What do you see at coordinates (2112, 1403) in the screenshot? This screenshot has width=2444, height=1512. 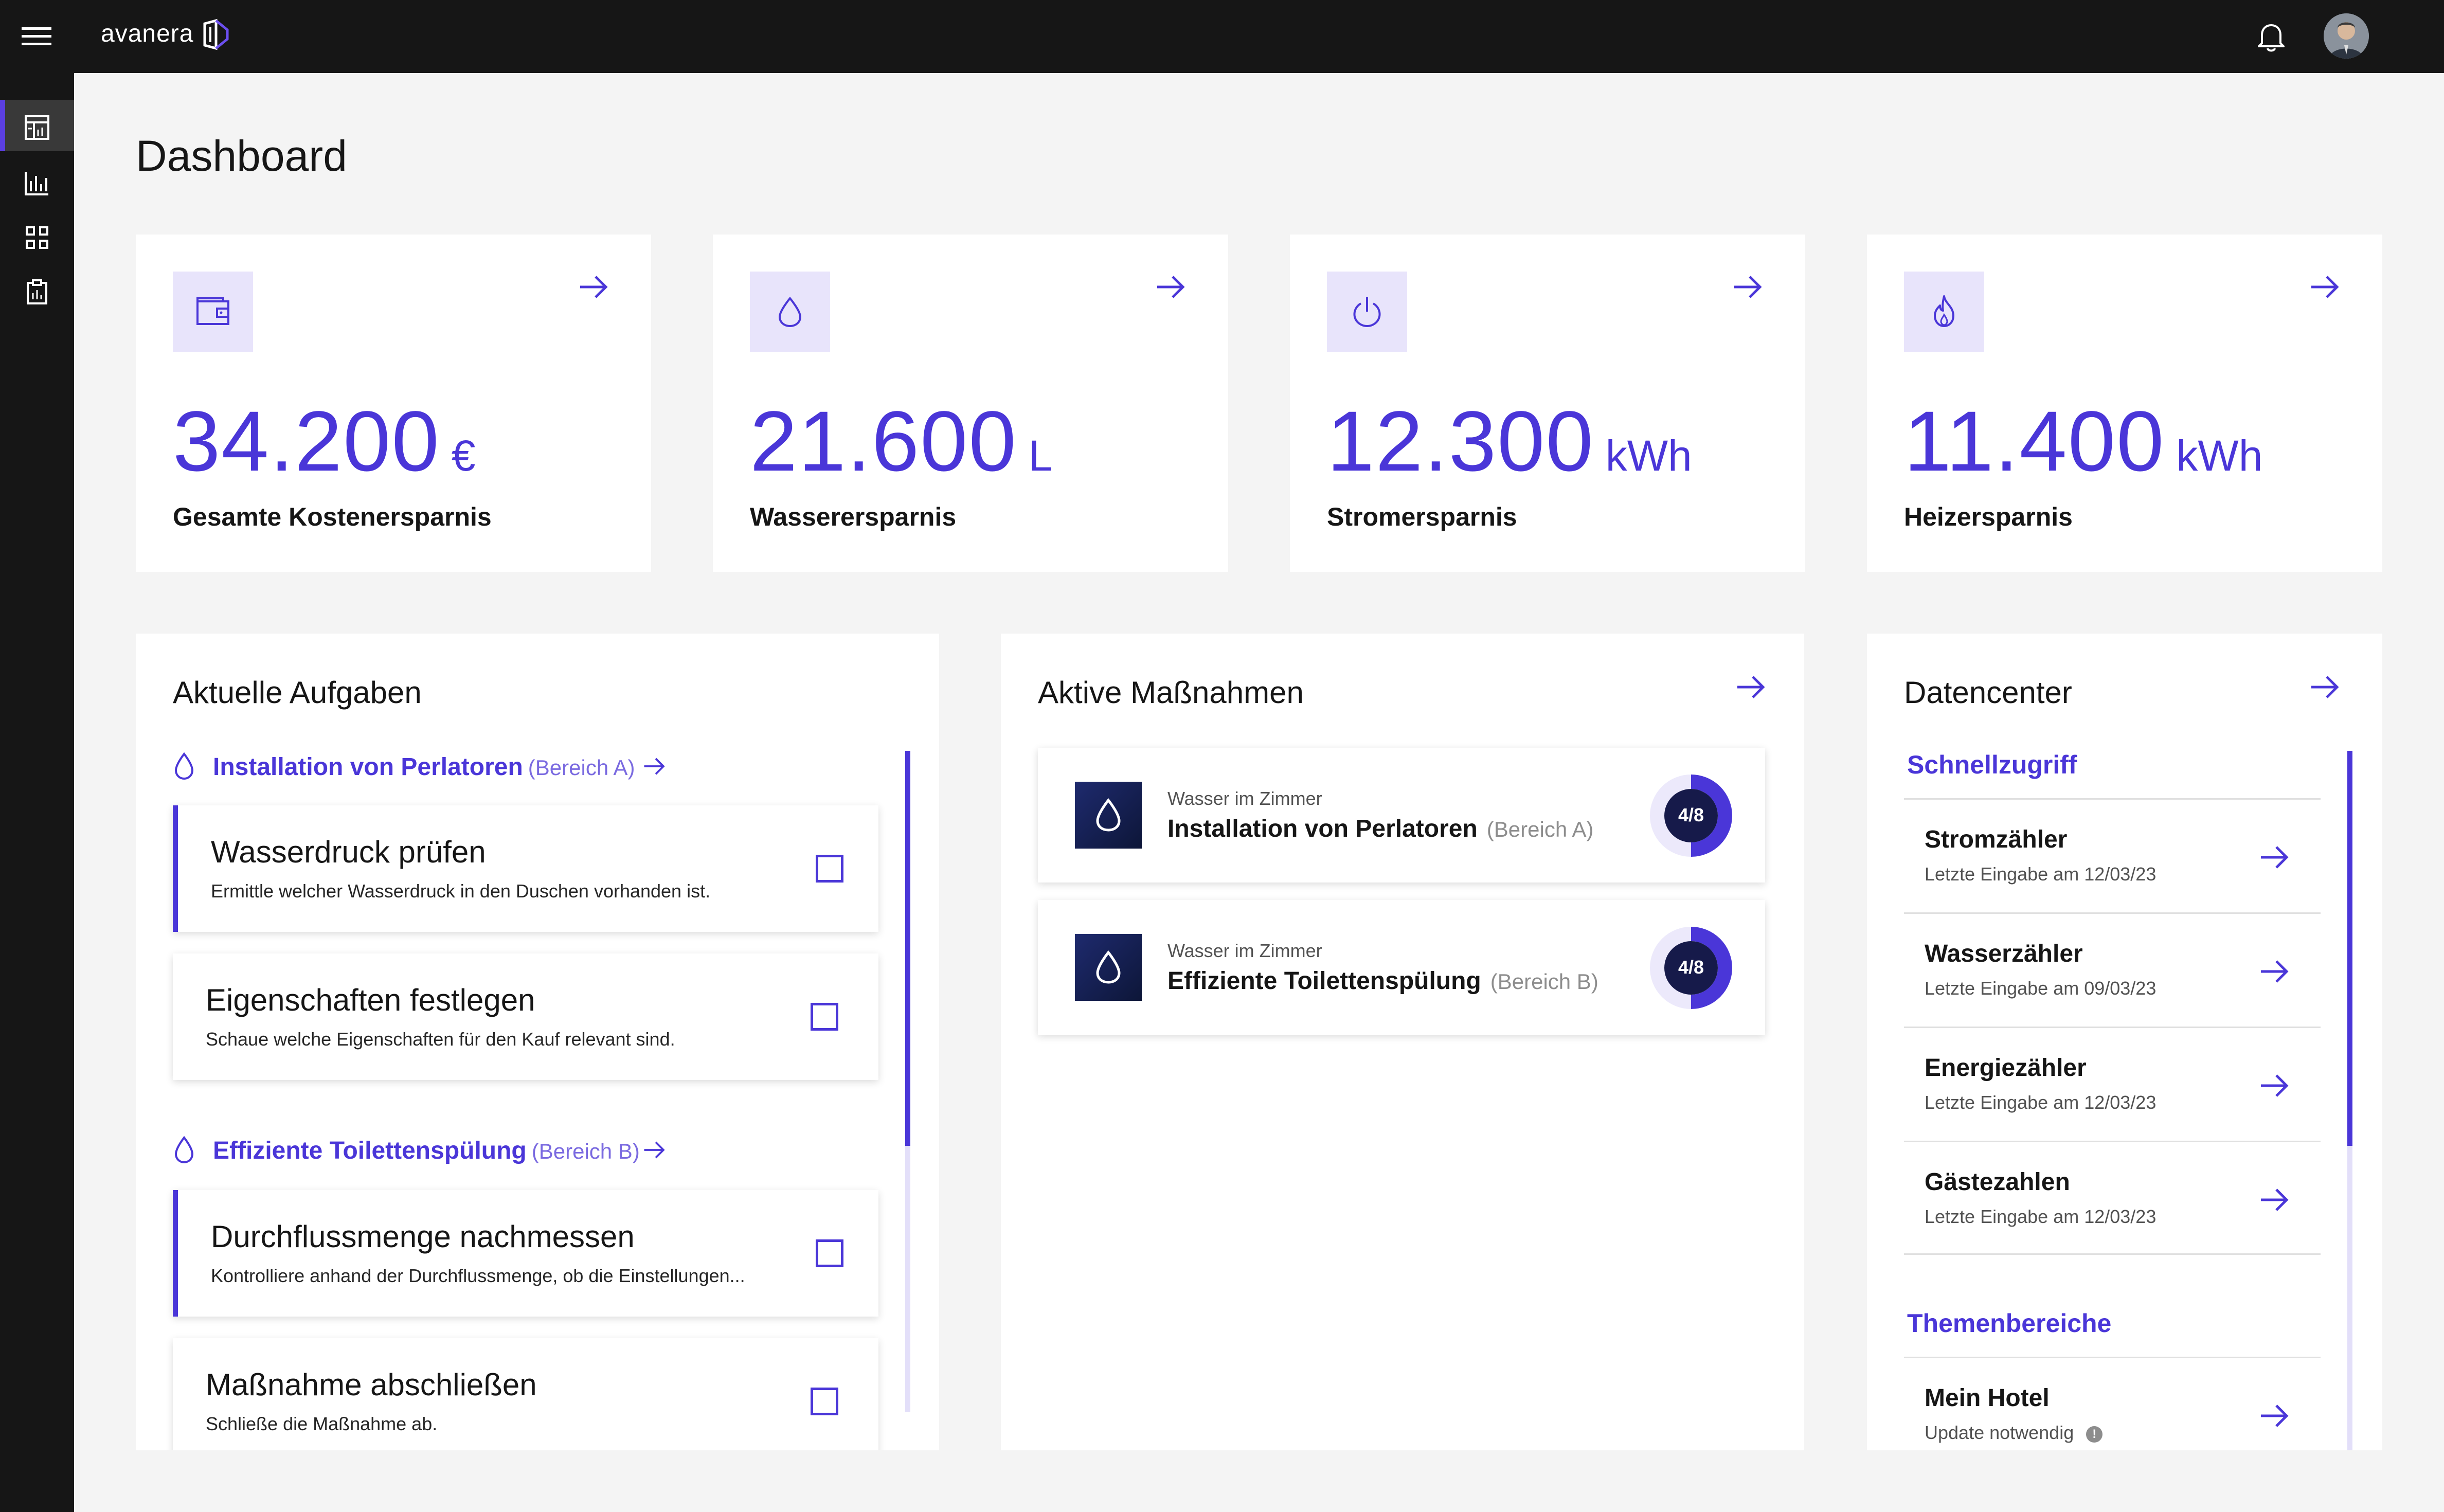 I see `topic-row: Mein Hotel Update notwendig!` at bounding box center [2112, 1403].